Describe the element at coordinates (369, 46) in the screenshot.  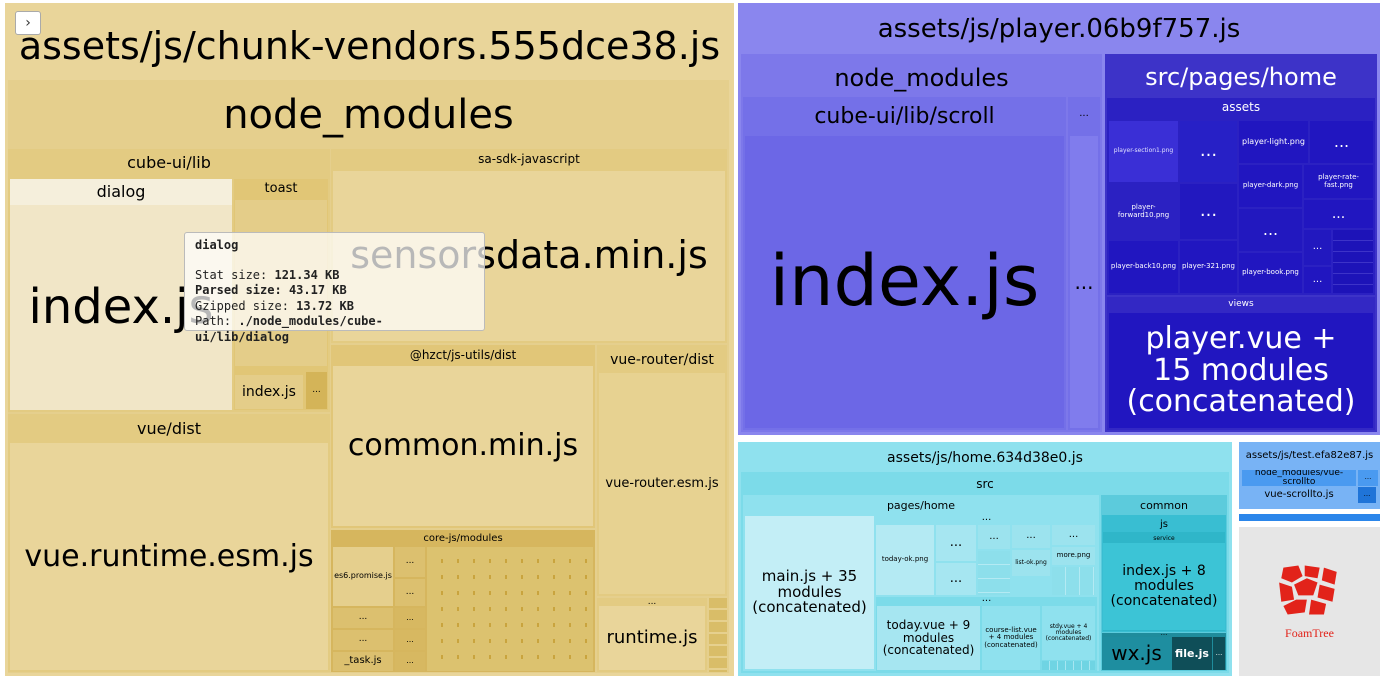
I see `chunk-vendors-title: assets/js/chunk-vendors.555dce38.js` at that location.